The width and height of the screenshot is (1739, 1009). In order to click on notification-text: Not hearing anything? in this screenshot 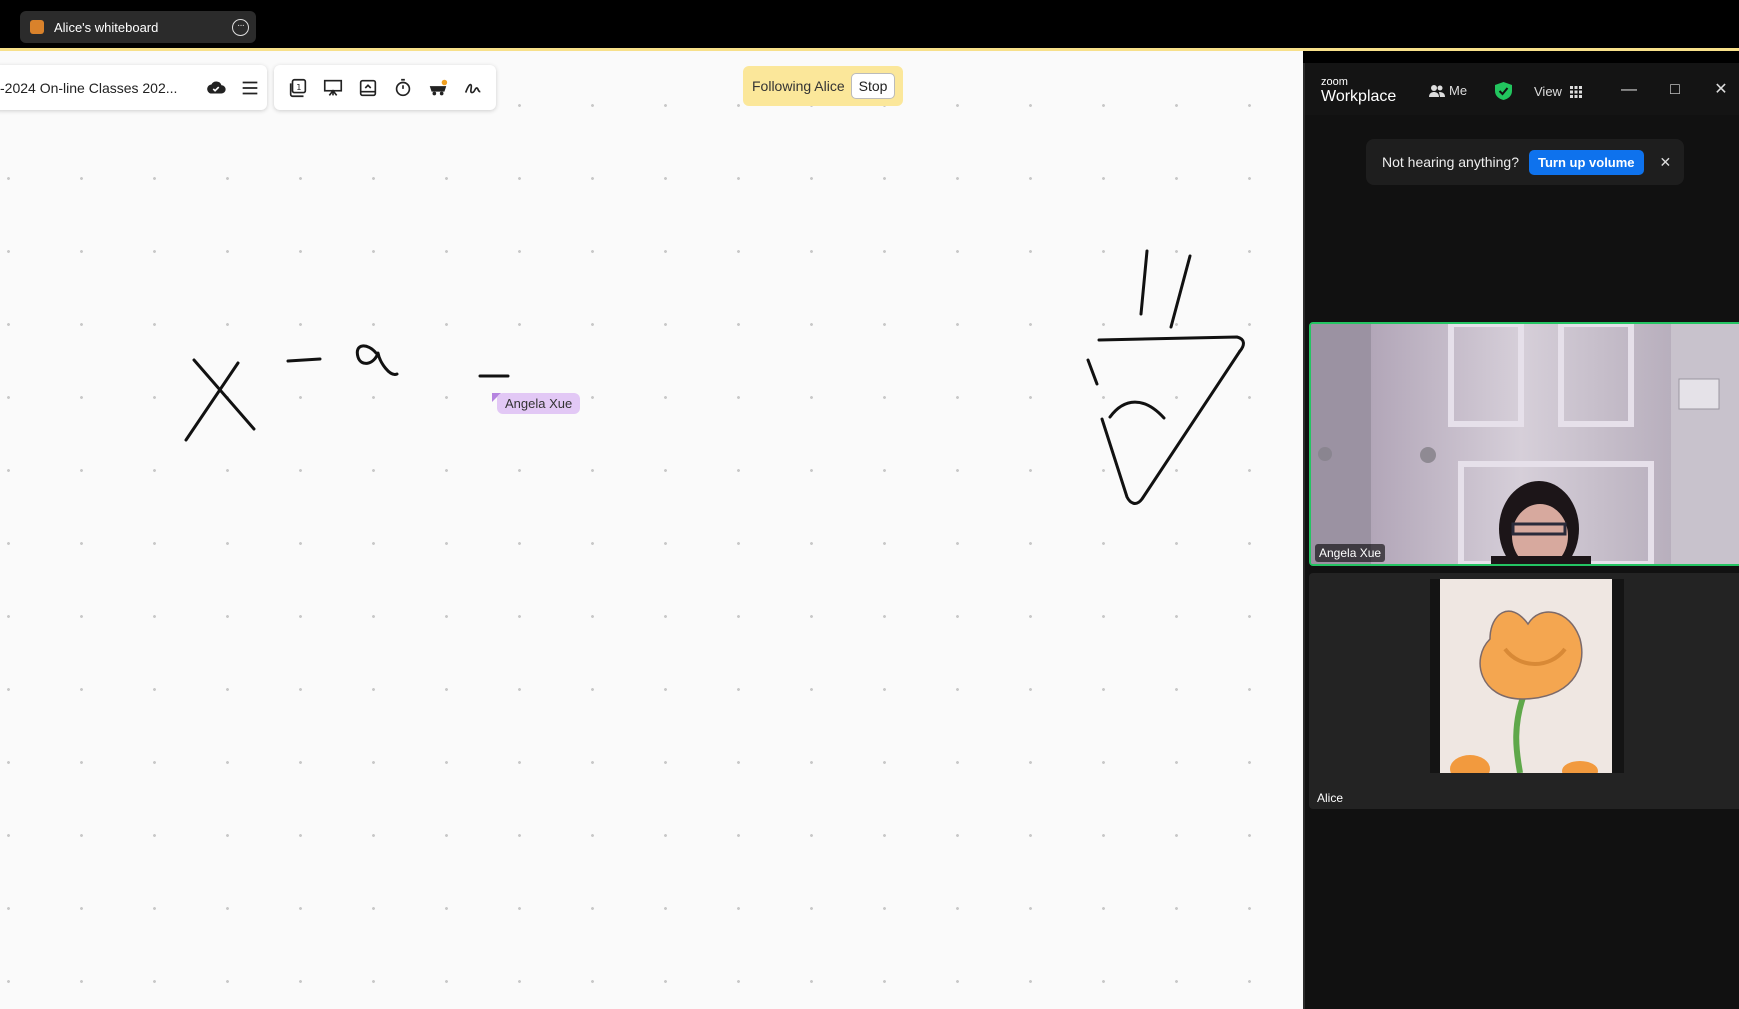, I will do `click(1450, 162)`.